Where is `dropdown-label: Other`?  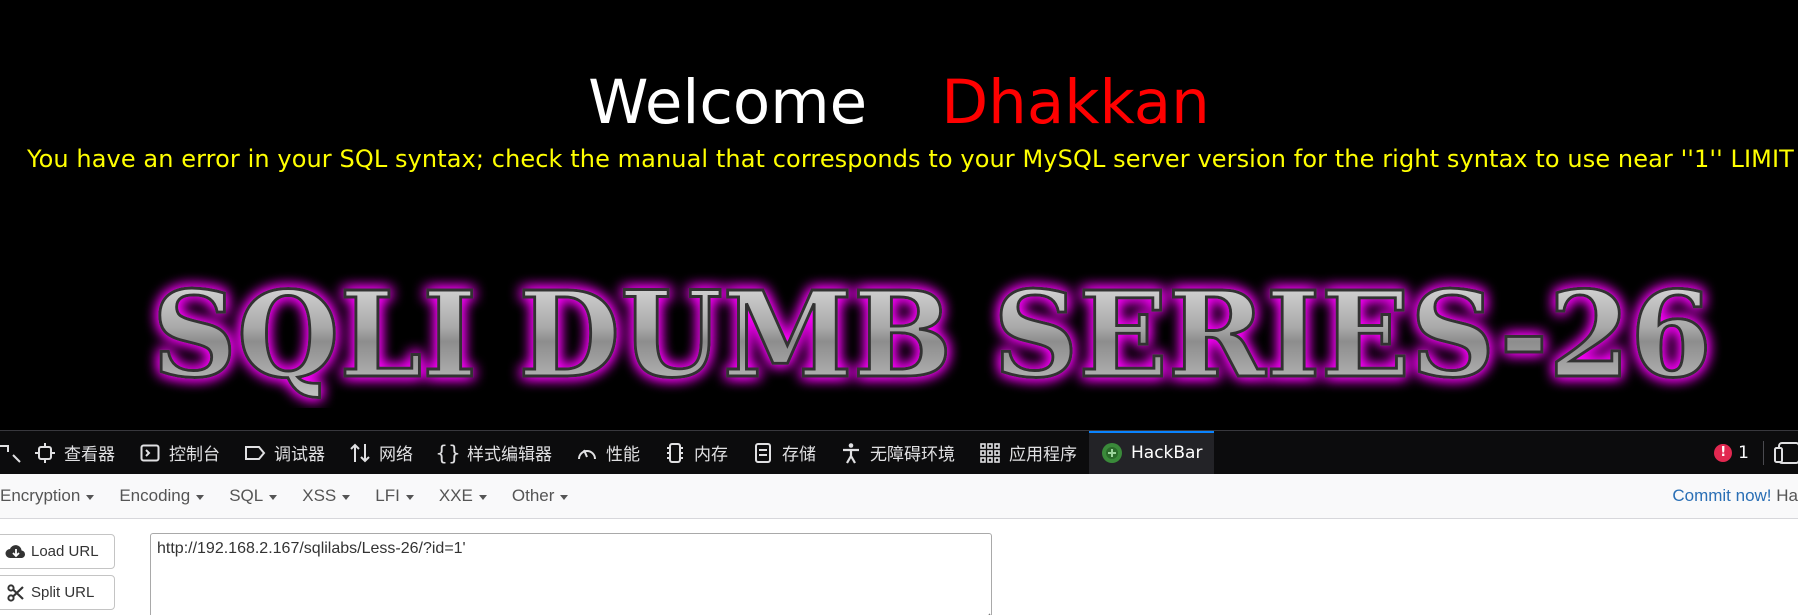
dropdown-label: Other is located at coordinates (533, 495).